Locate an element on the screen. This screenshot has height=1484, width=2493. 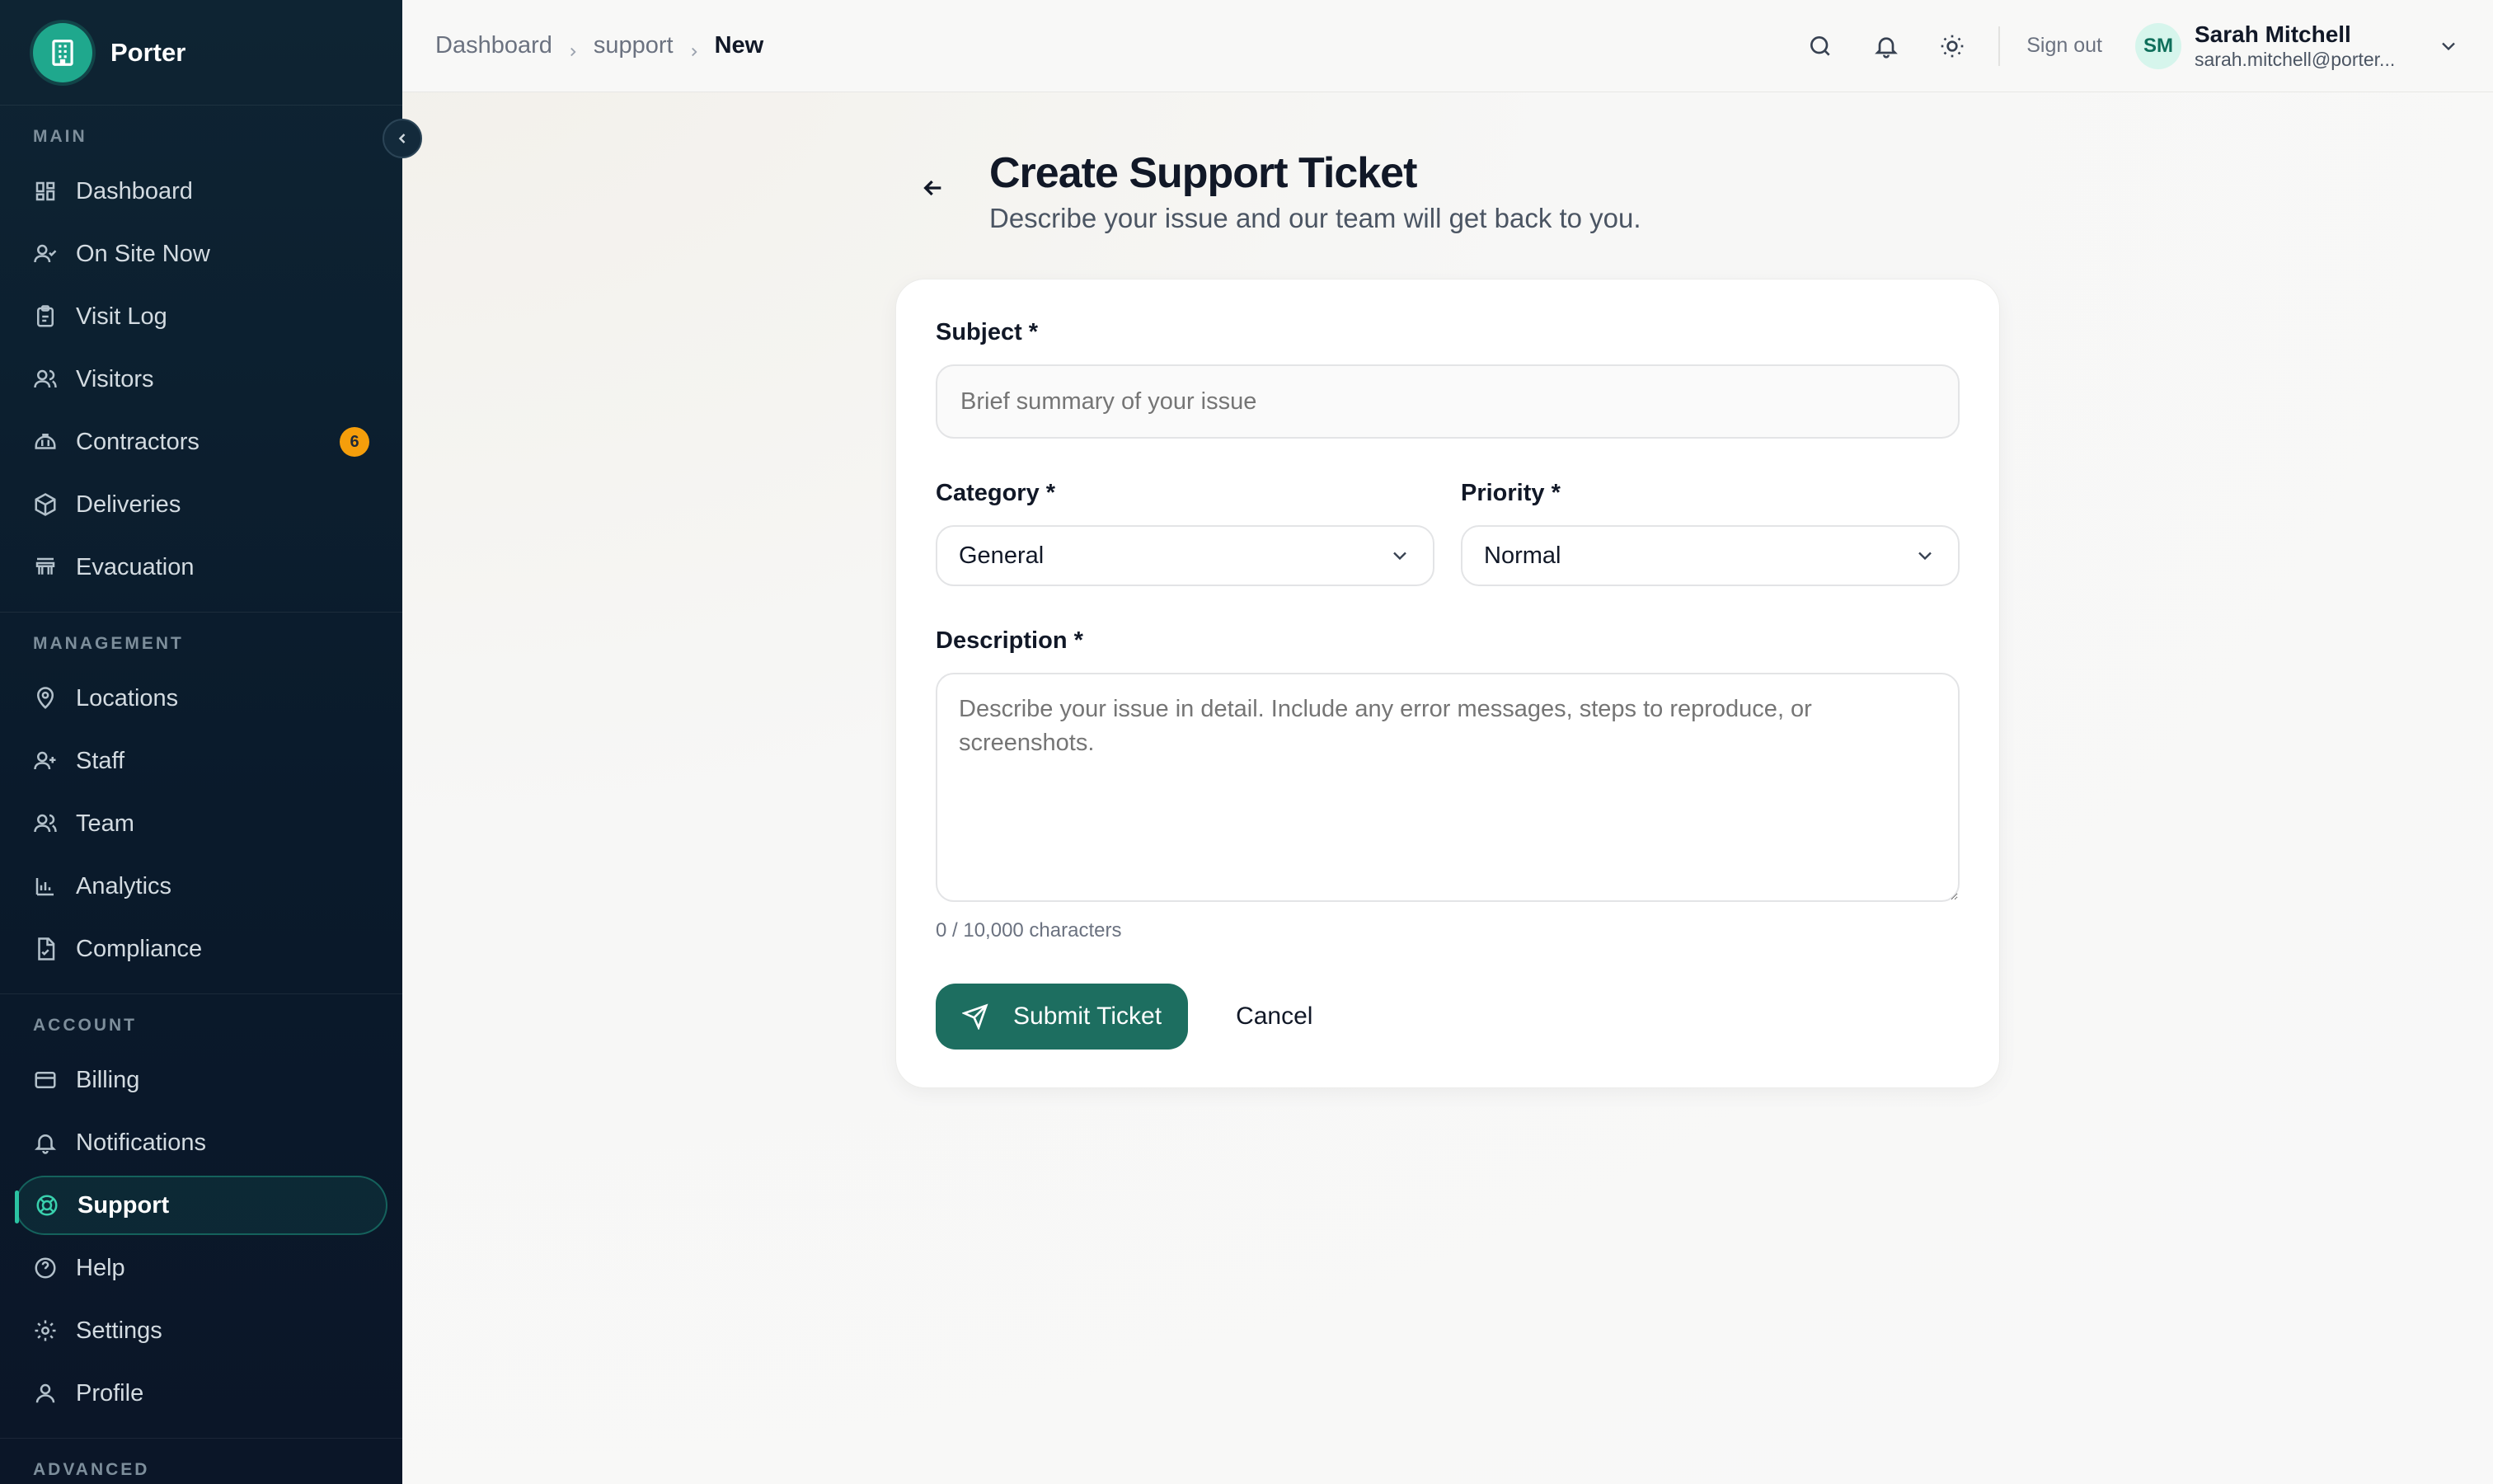
sidebar-item-notifications: Notifications is located at coordinates (201, 1142).